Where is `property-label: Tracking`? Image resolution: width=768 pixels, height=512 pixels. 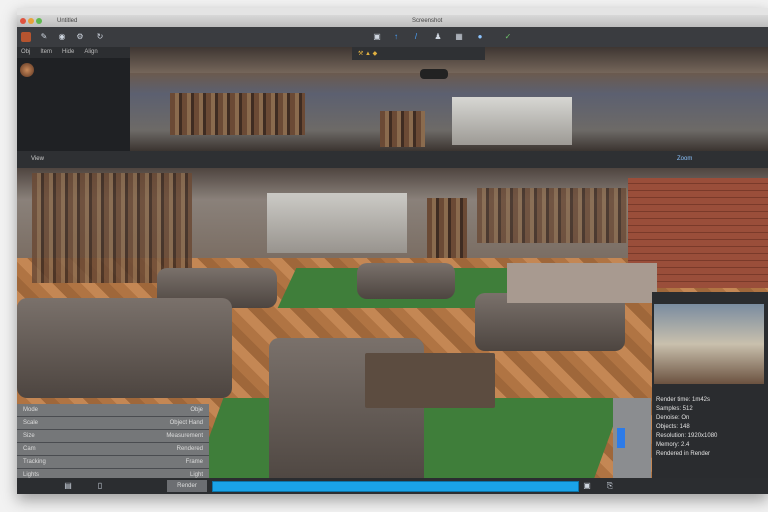
property-label: Tracking is located at coordinates (34, 462).